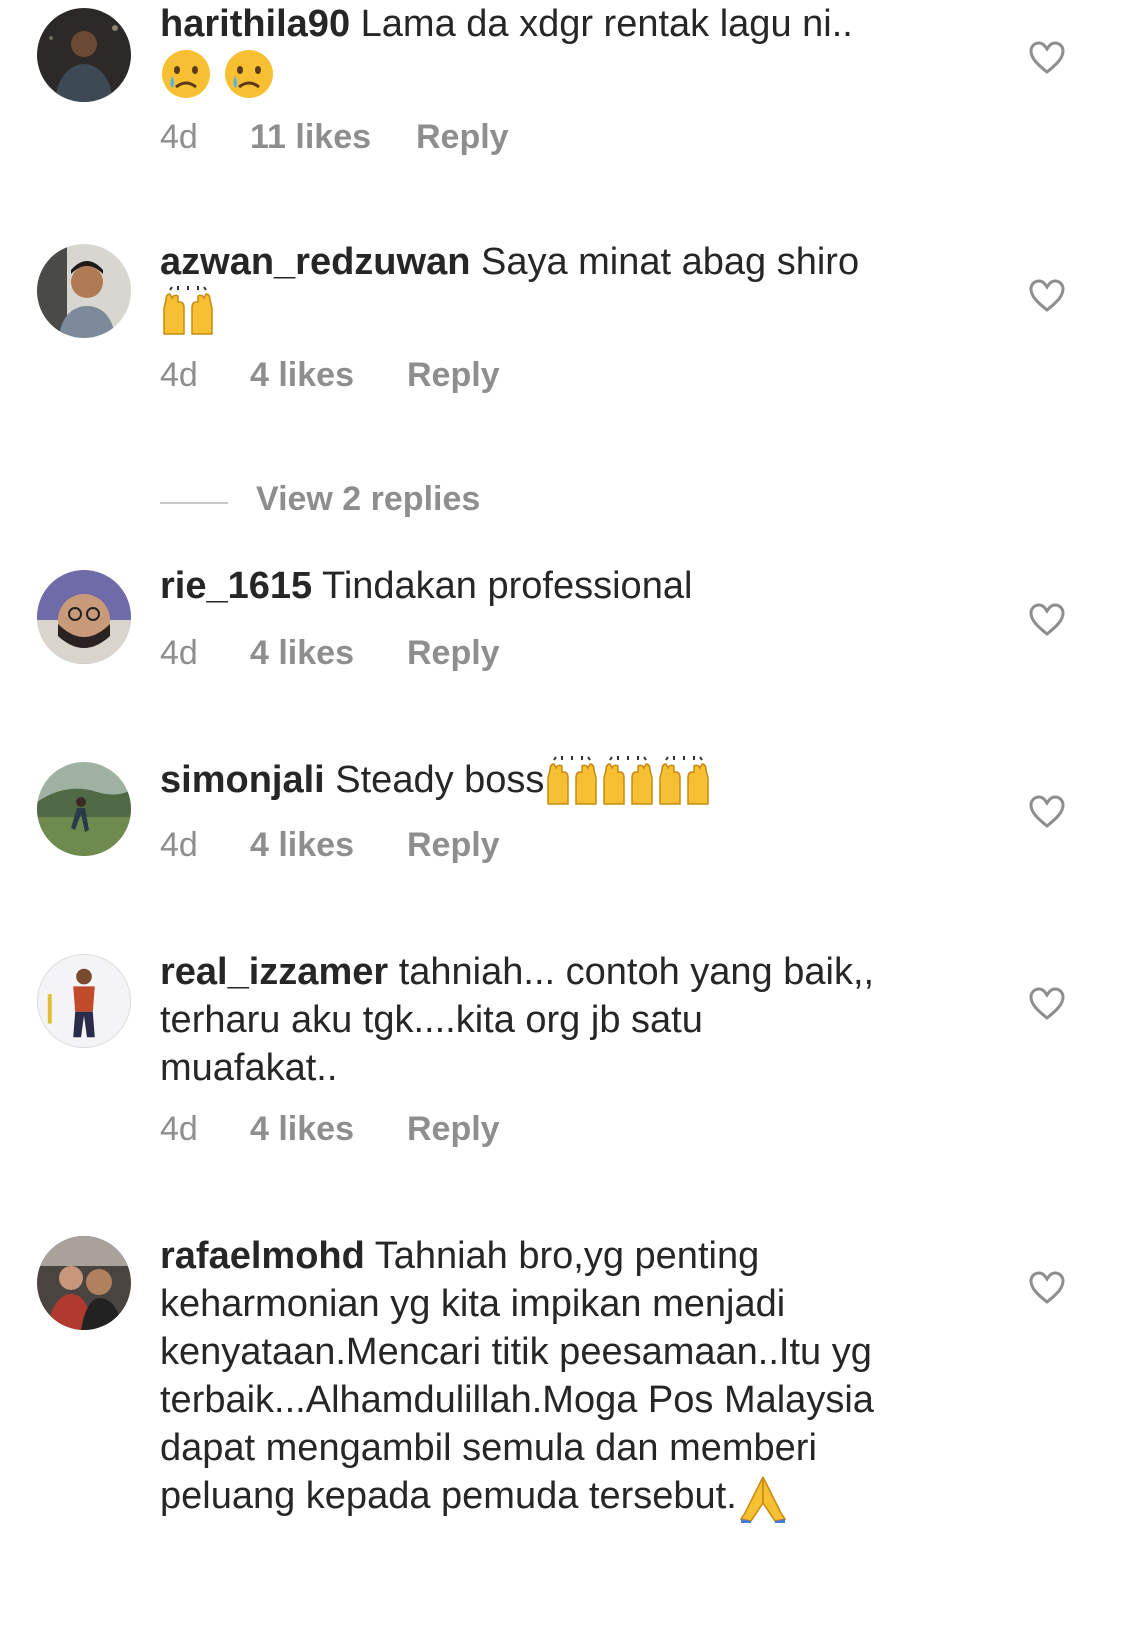 This screenshot has width=1125, height=1641. I want to click on comment-text: simonjali Steady boss, so click(560, 782).